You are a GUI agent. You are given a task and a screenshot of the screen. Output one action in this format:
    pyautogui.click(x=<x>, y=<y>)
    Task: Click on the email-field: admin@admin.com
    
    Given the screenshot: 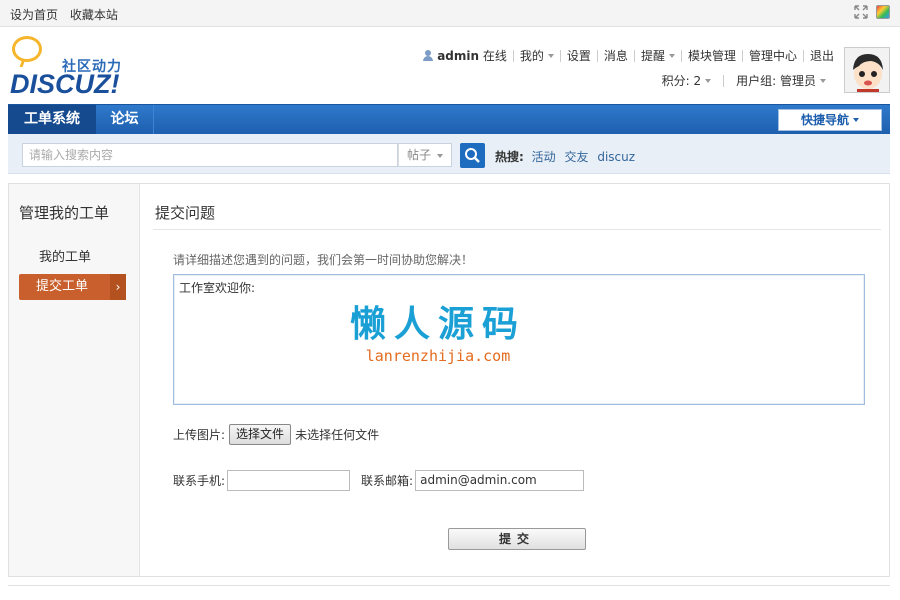 What is the action you would take?
    pyautogui.click(x=500, y=480)
    